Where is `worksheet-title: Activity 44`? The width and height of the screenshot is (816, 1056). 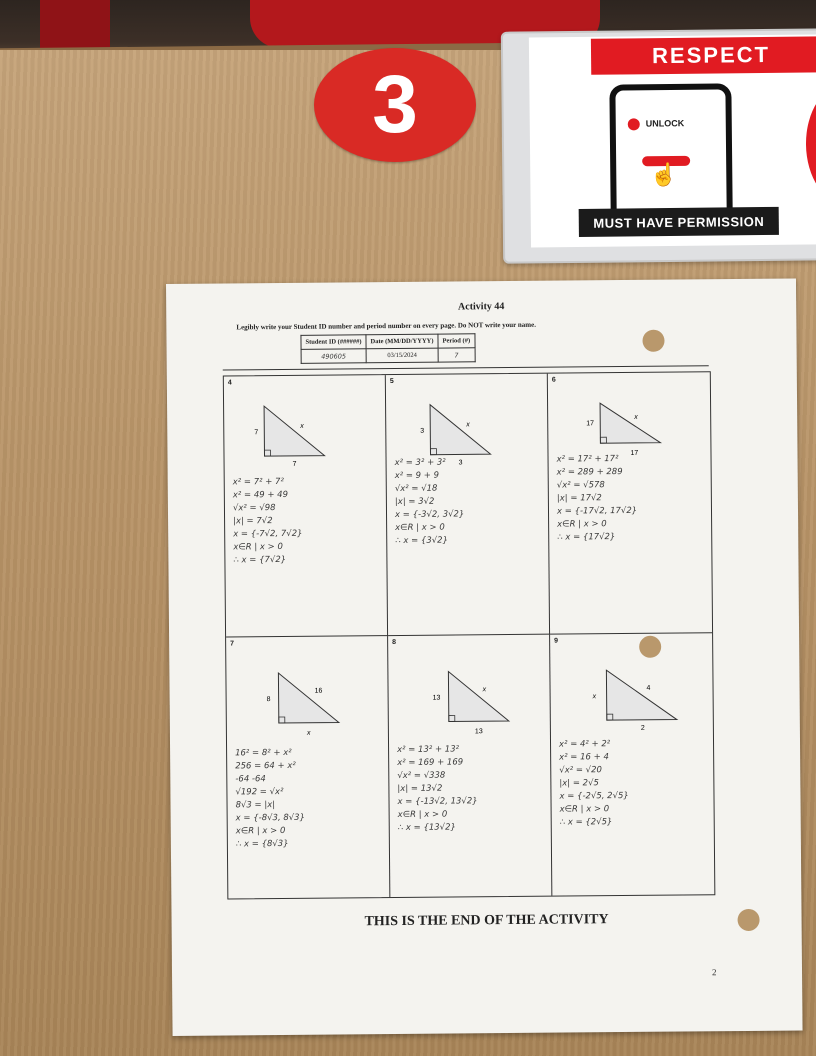
worksheet-title: Activity 44 is located at coordinates (481, 307).